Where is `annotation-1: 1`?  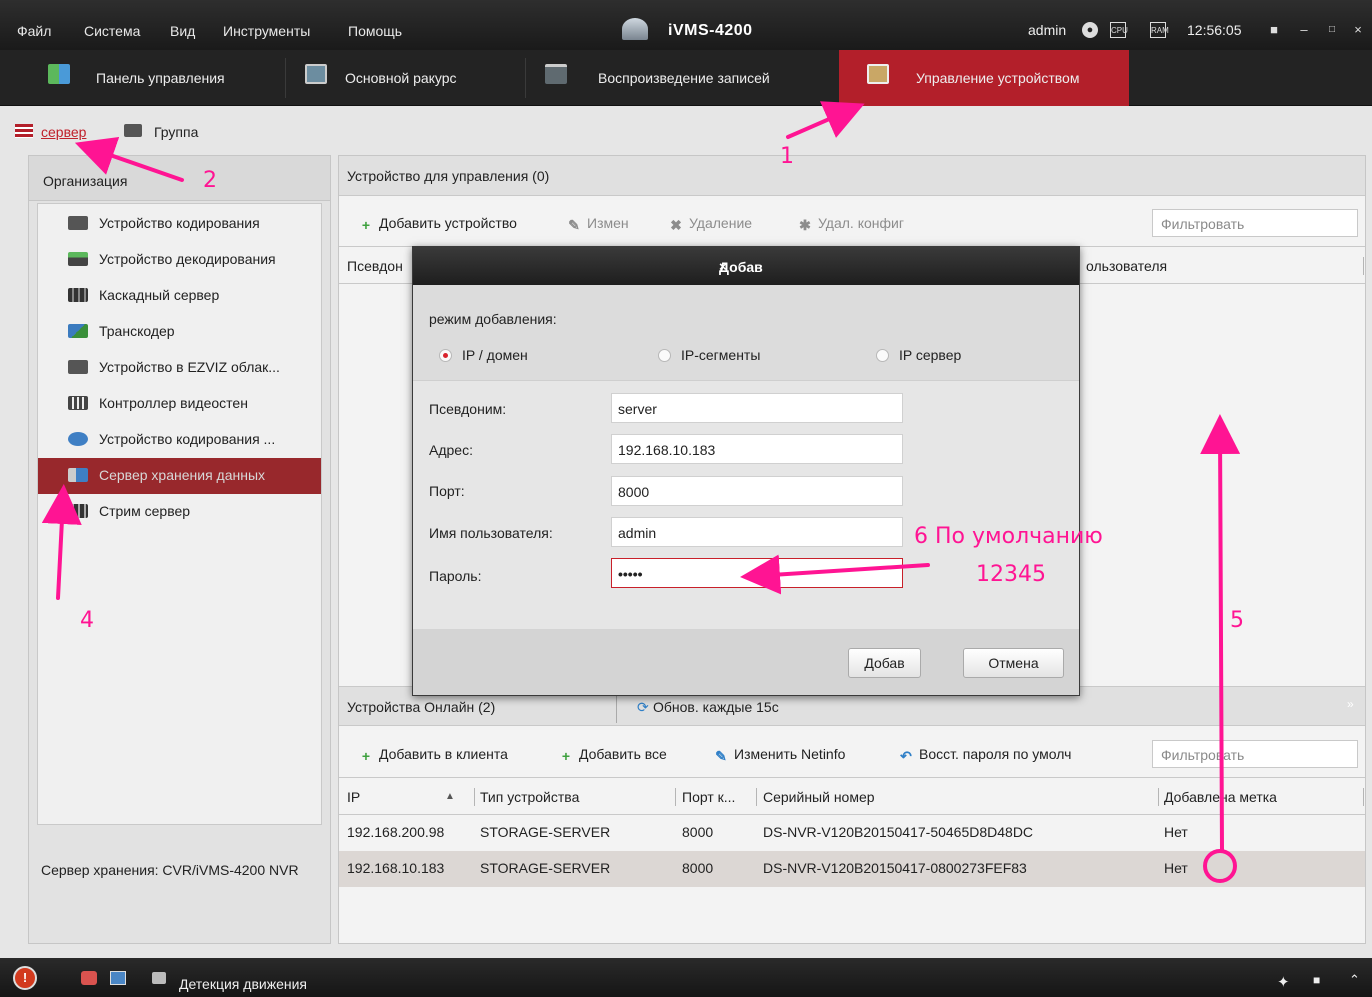
annotation-1: 1 is located at coordinates (787, 156).